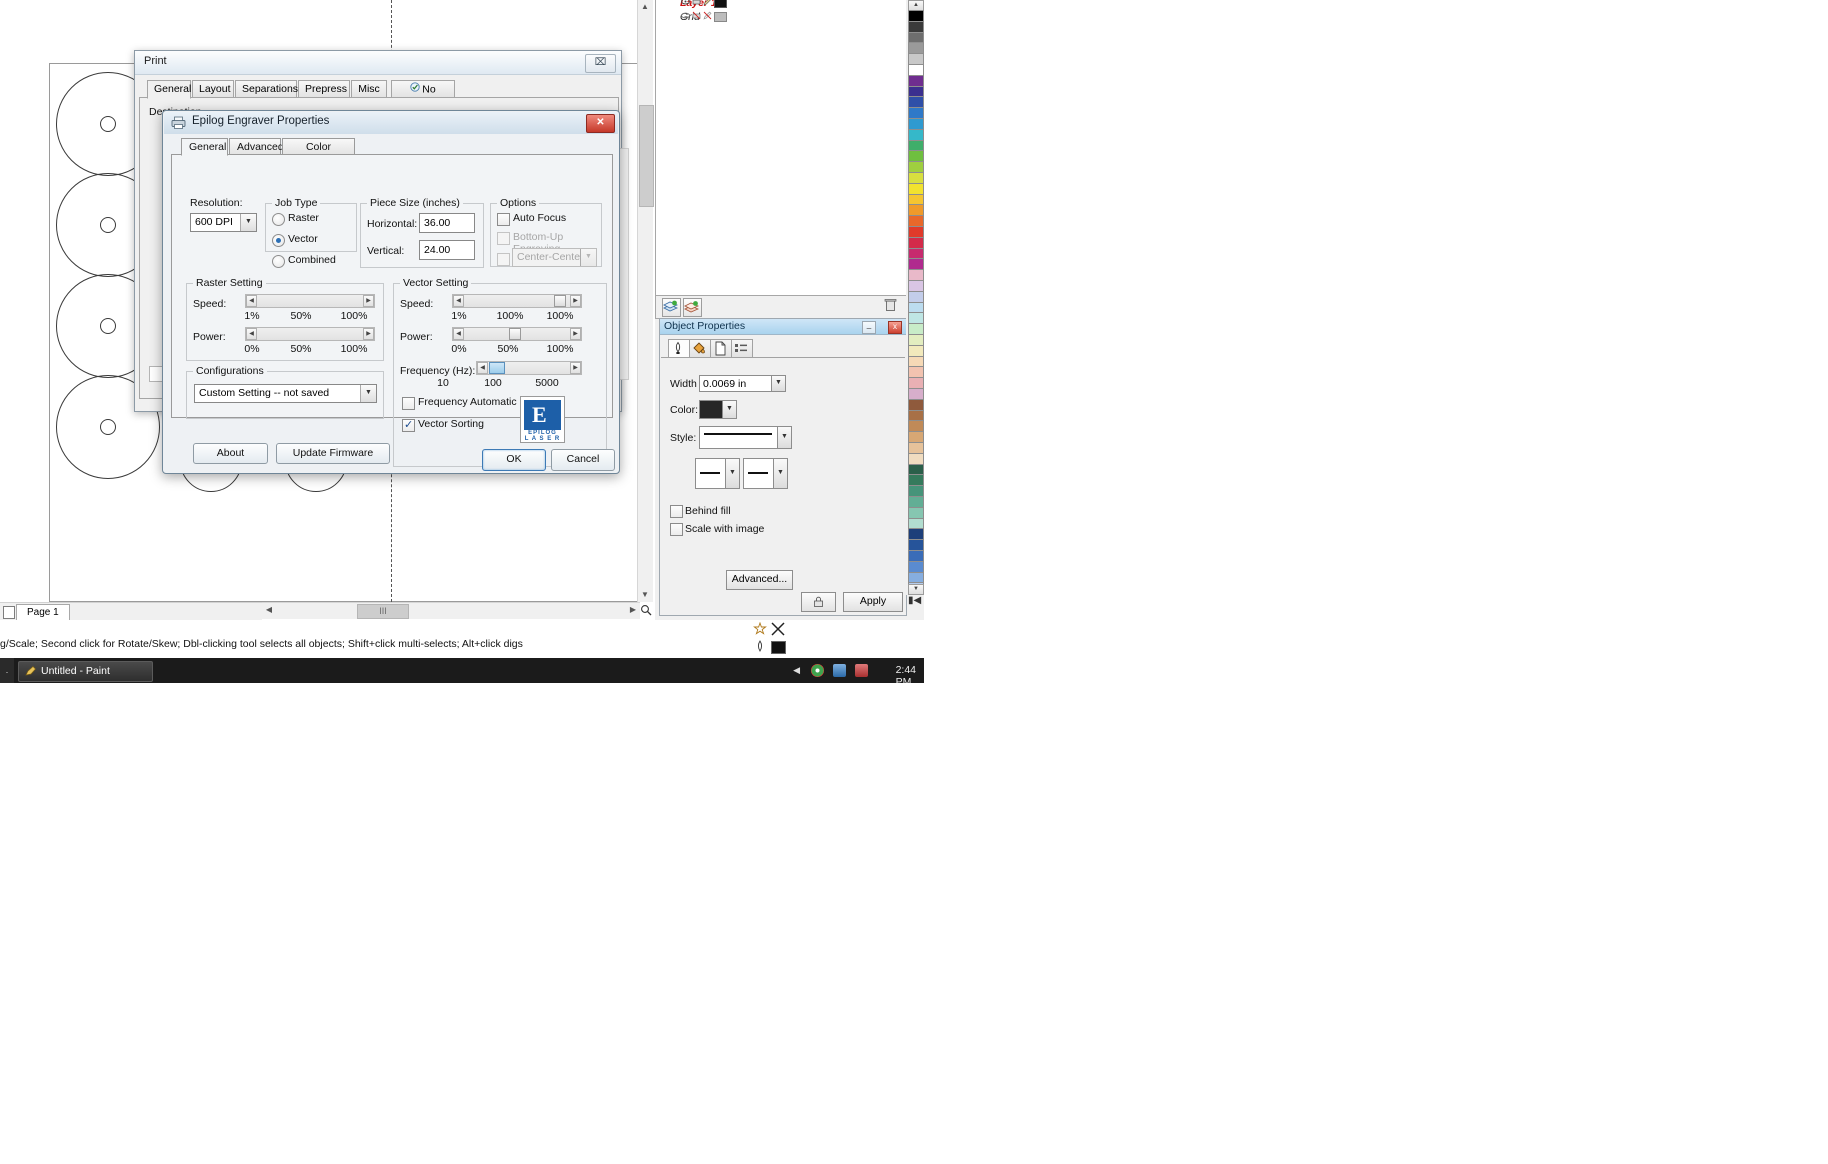 The height and width of the screenshot is (1164, 1828). What do you see at coordinates (310, 301) in the screenshot?
I see `raster-speed-slider: ◀ ▶` at bounding box center [310, 301].